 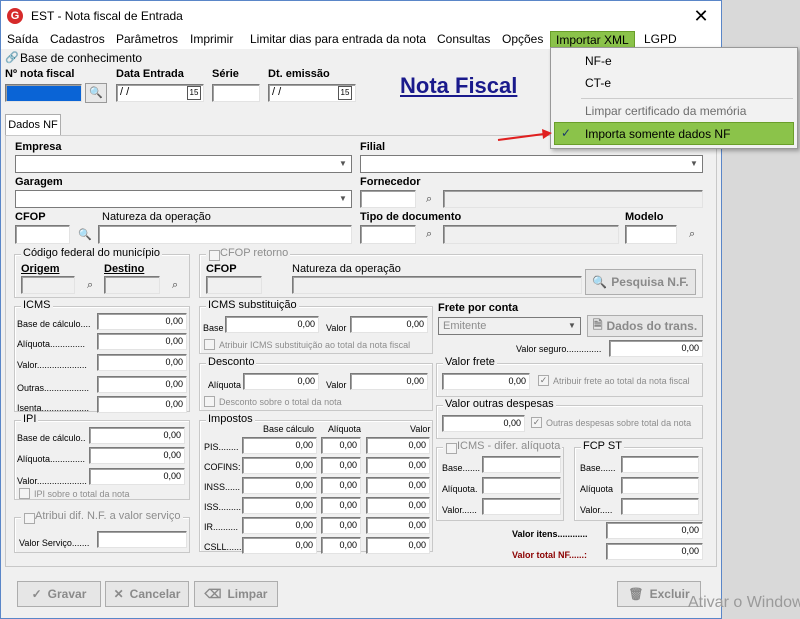 What do you see at coordinates (137, 476) in the screenshot?
I see `ipi-valor-input: 0,00` at bounding box center [137, 476].